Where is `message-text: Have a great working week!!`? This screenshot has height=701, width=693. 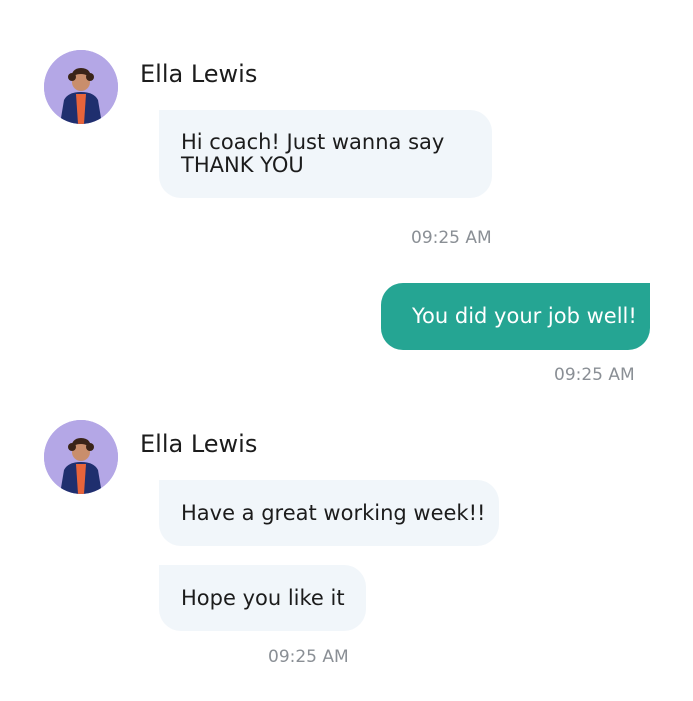
message-text: Have a great working week!! is located at coordinates (333, 513).